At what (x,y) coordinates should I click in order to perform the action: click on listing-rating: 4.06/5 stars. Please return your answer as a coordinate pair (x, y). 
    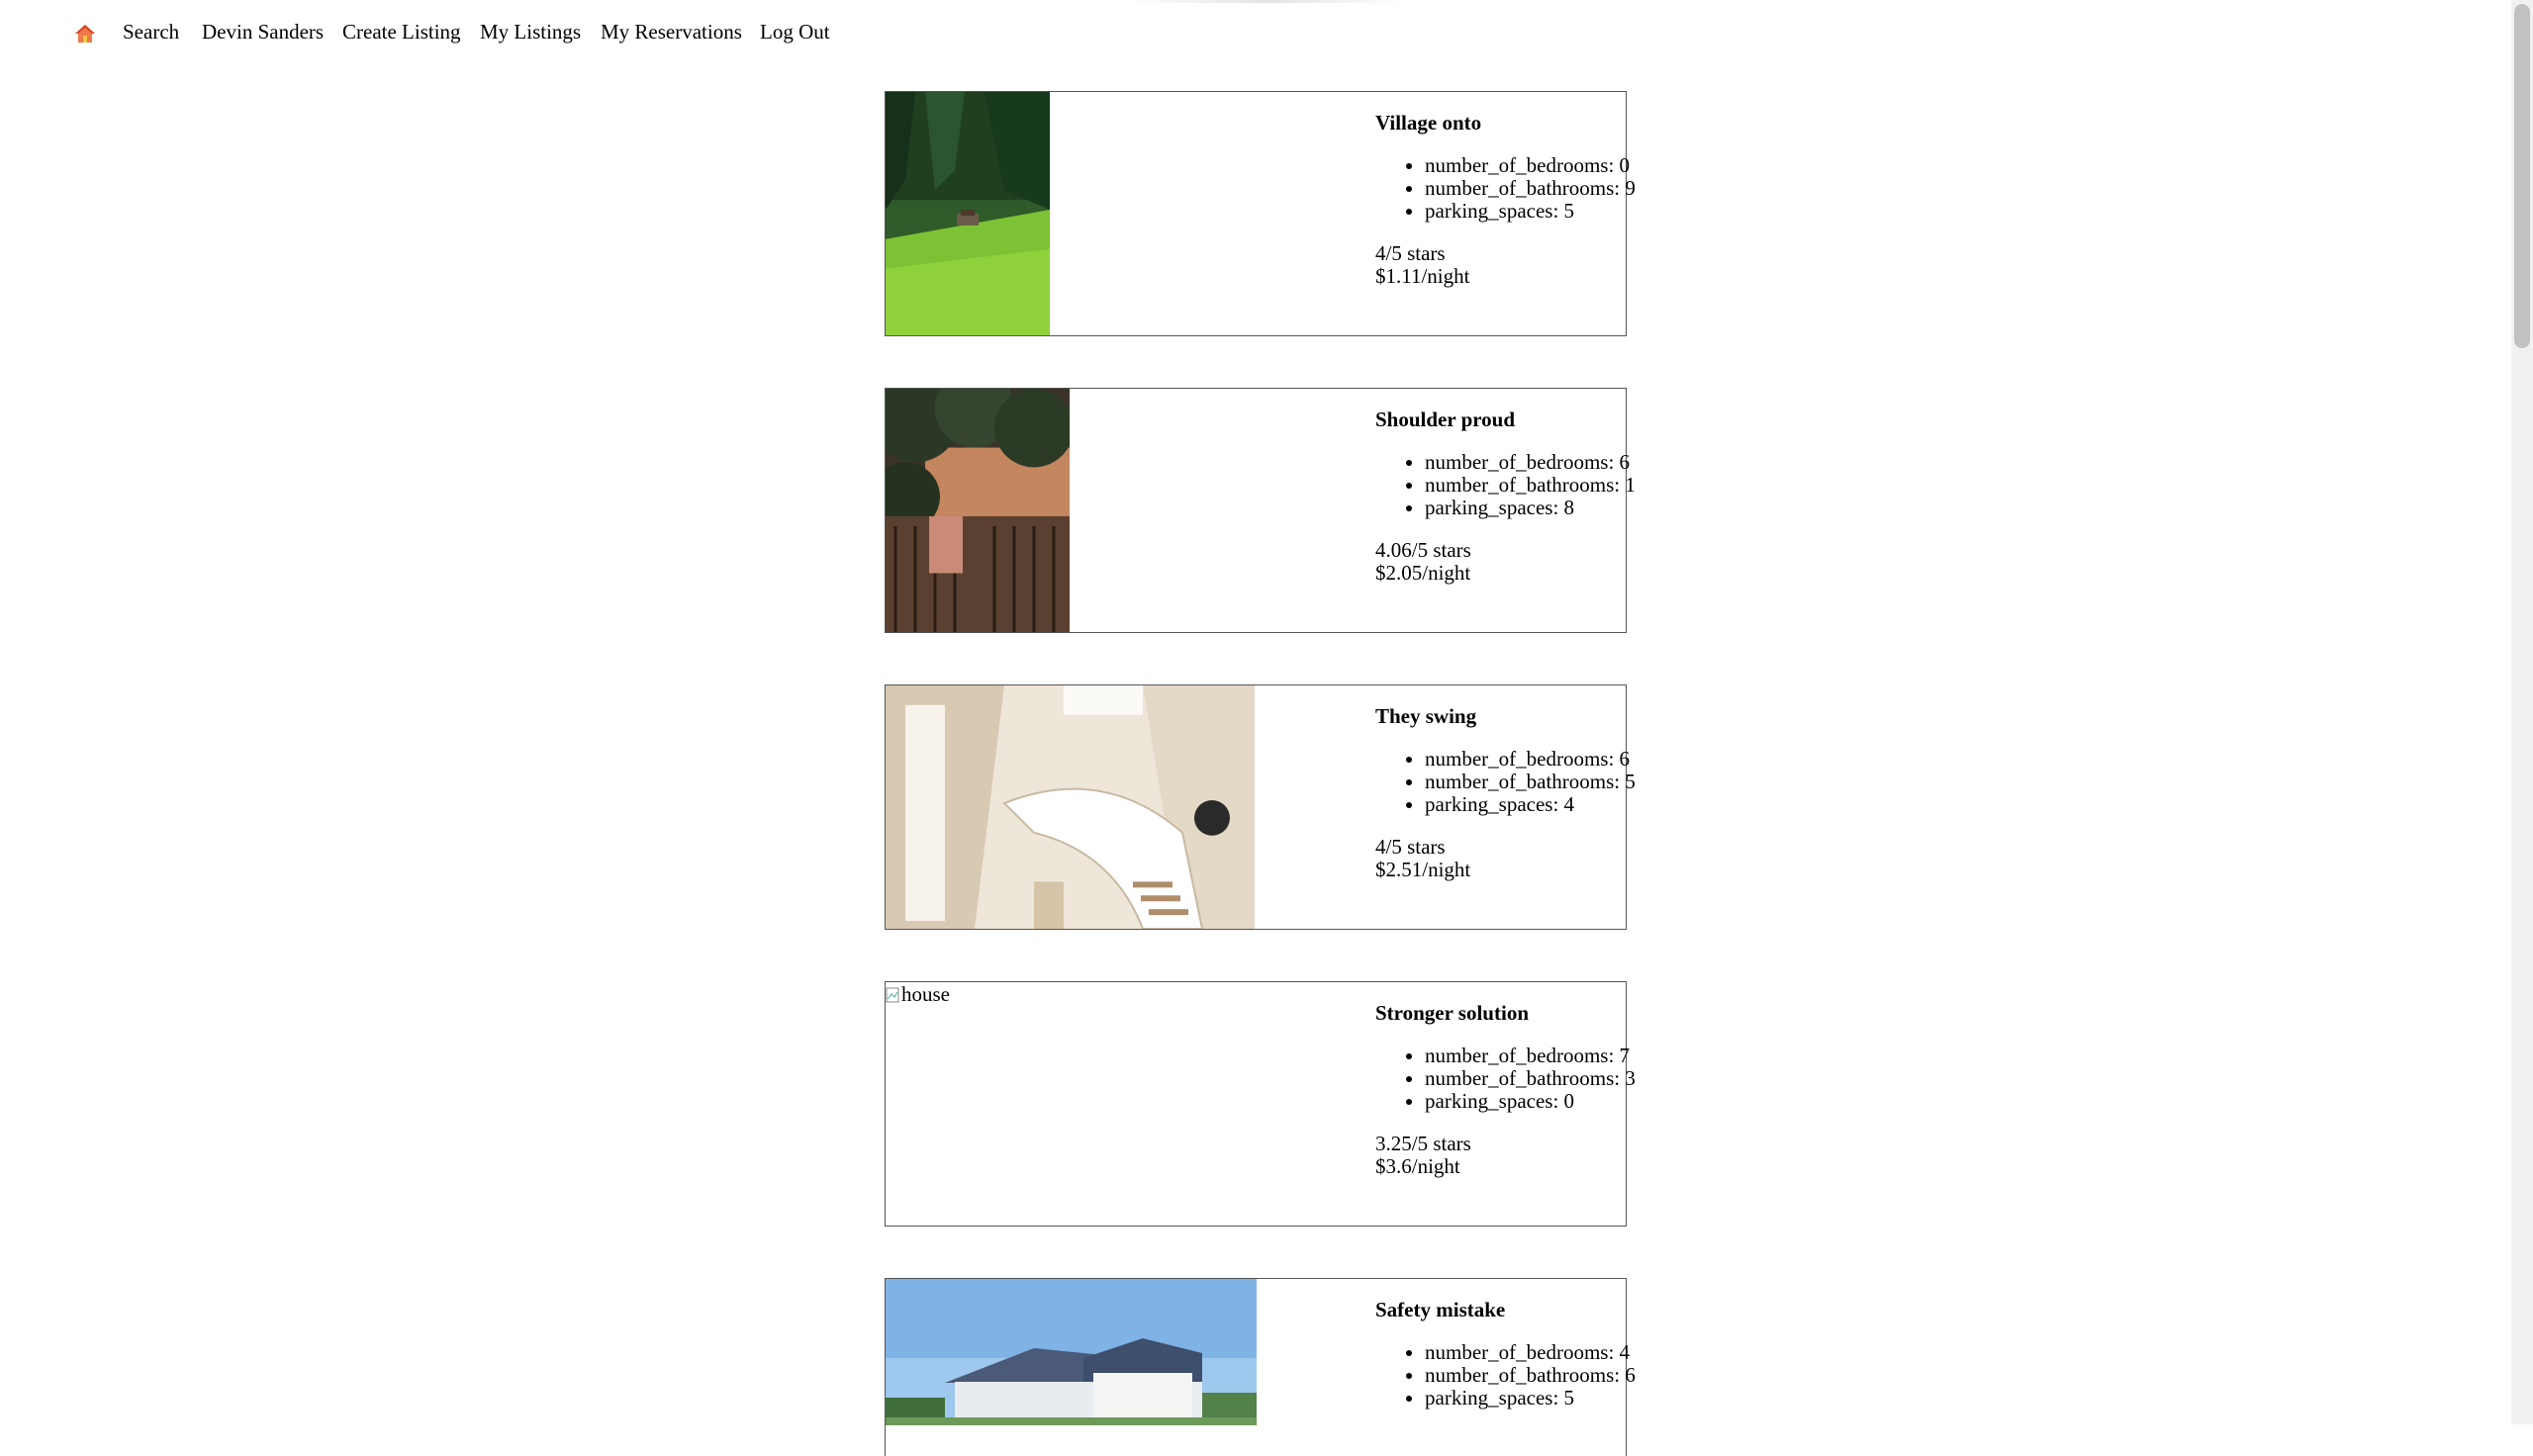
    Looking at the image, I should click on (1423, 550).